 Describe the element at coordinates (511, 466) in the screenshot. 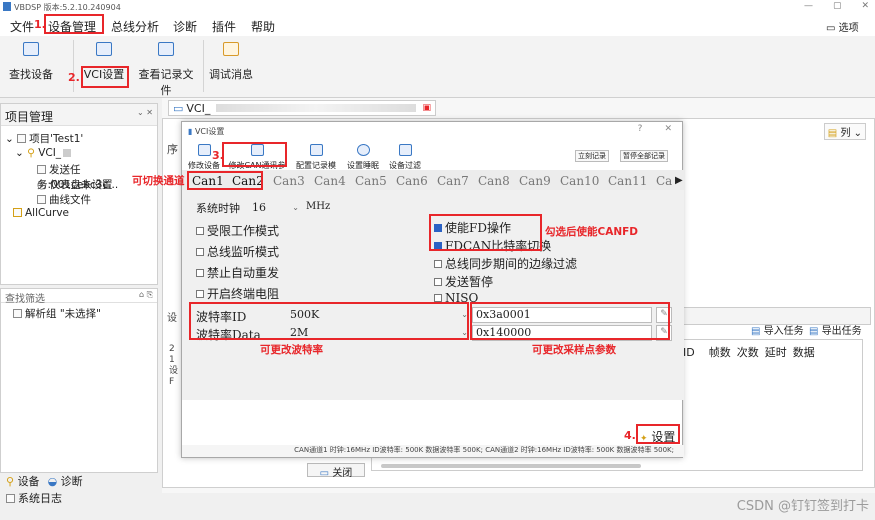

I see `scrollbar` at that location.